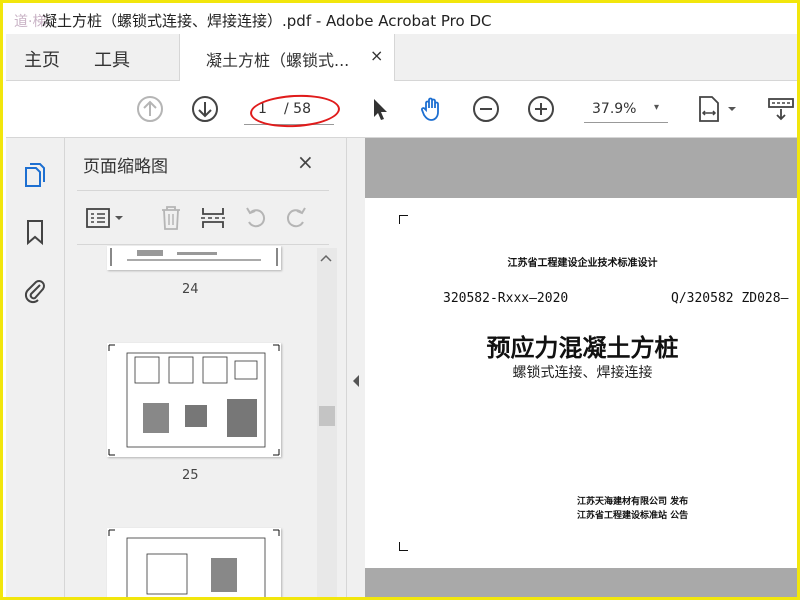 This screenshot has width=800, height=600. I want to click on doc-code-left: 320582-Rxxx—2020, so click(506, 298).